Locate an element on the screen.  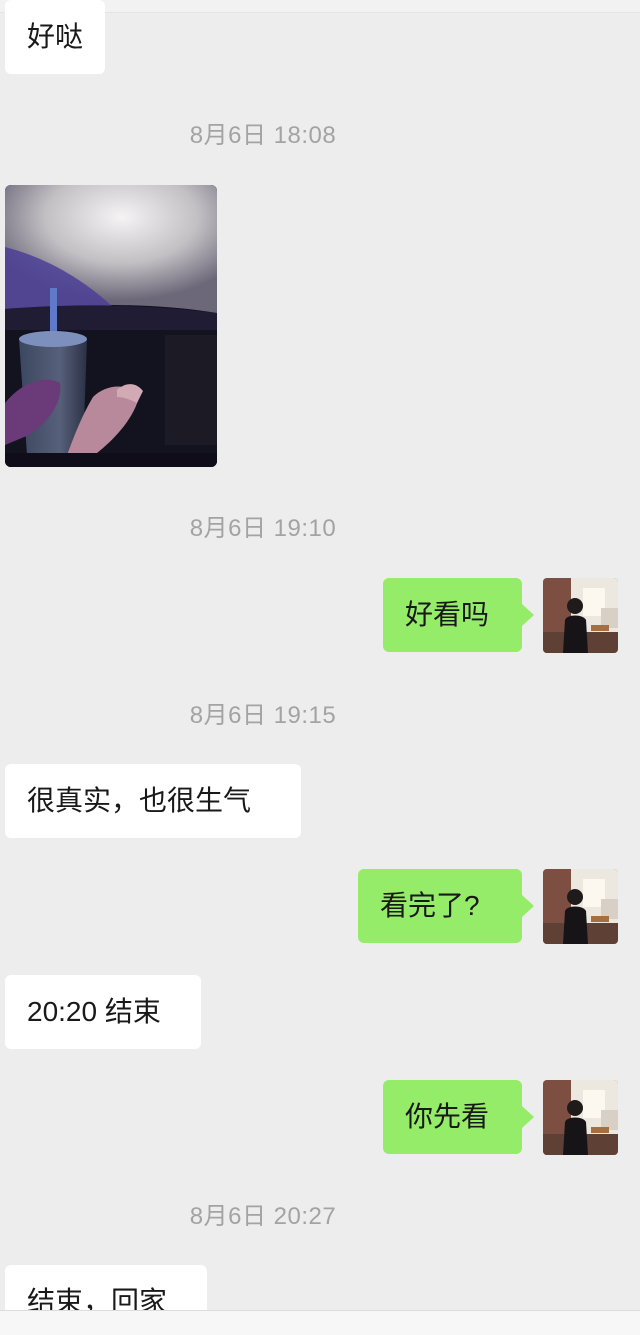
cinema-photo-image is located at coordinates (111, 326).